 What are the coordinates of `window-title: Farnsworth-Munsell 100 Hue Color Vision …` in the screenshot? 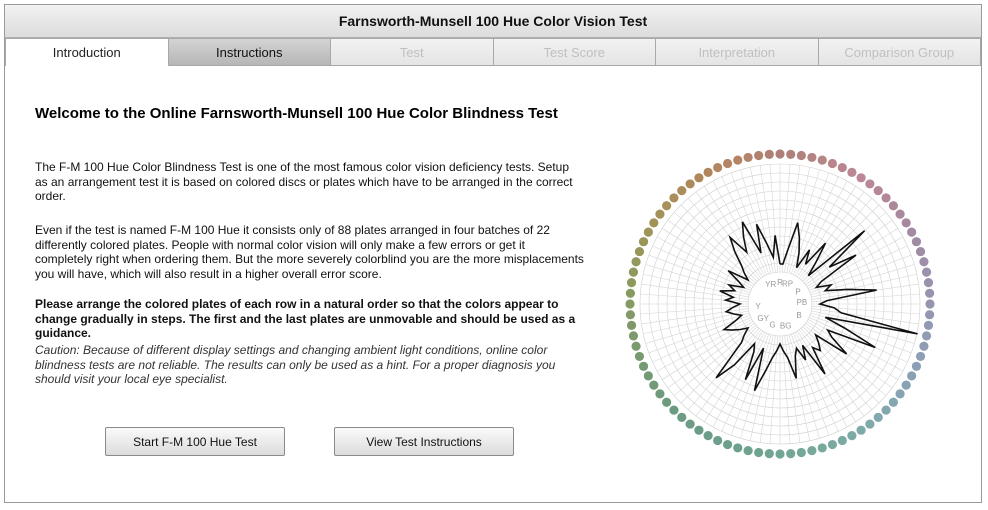 It's located at (493, 21).